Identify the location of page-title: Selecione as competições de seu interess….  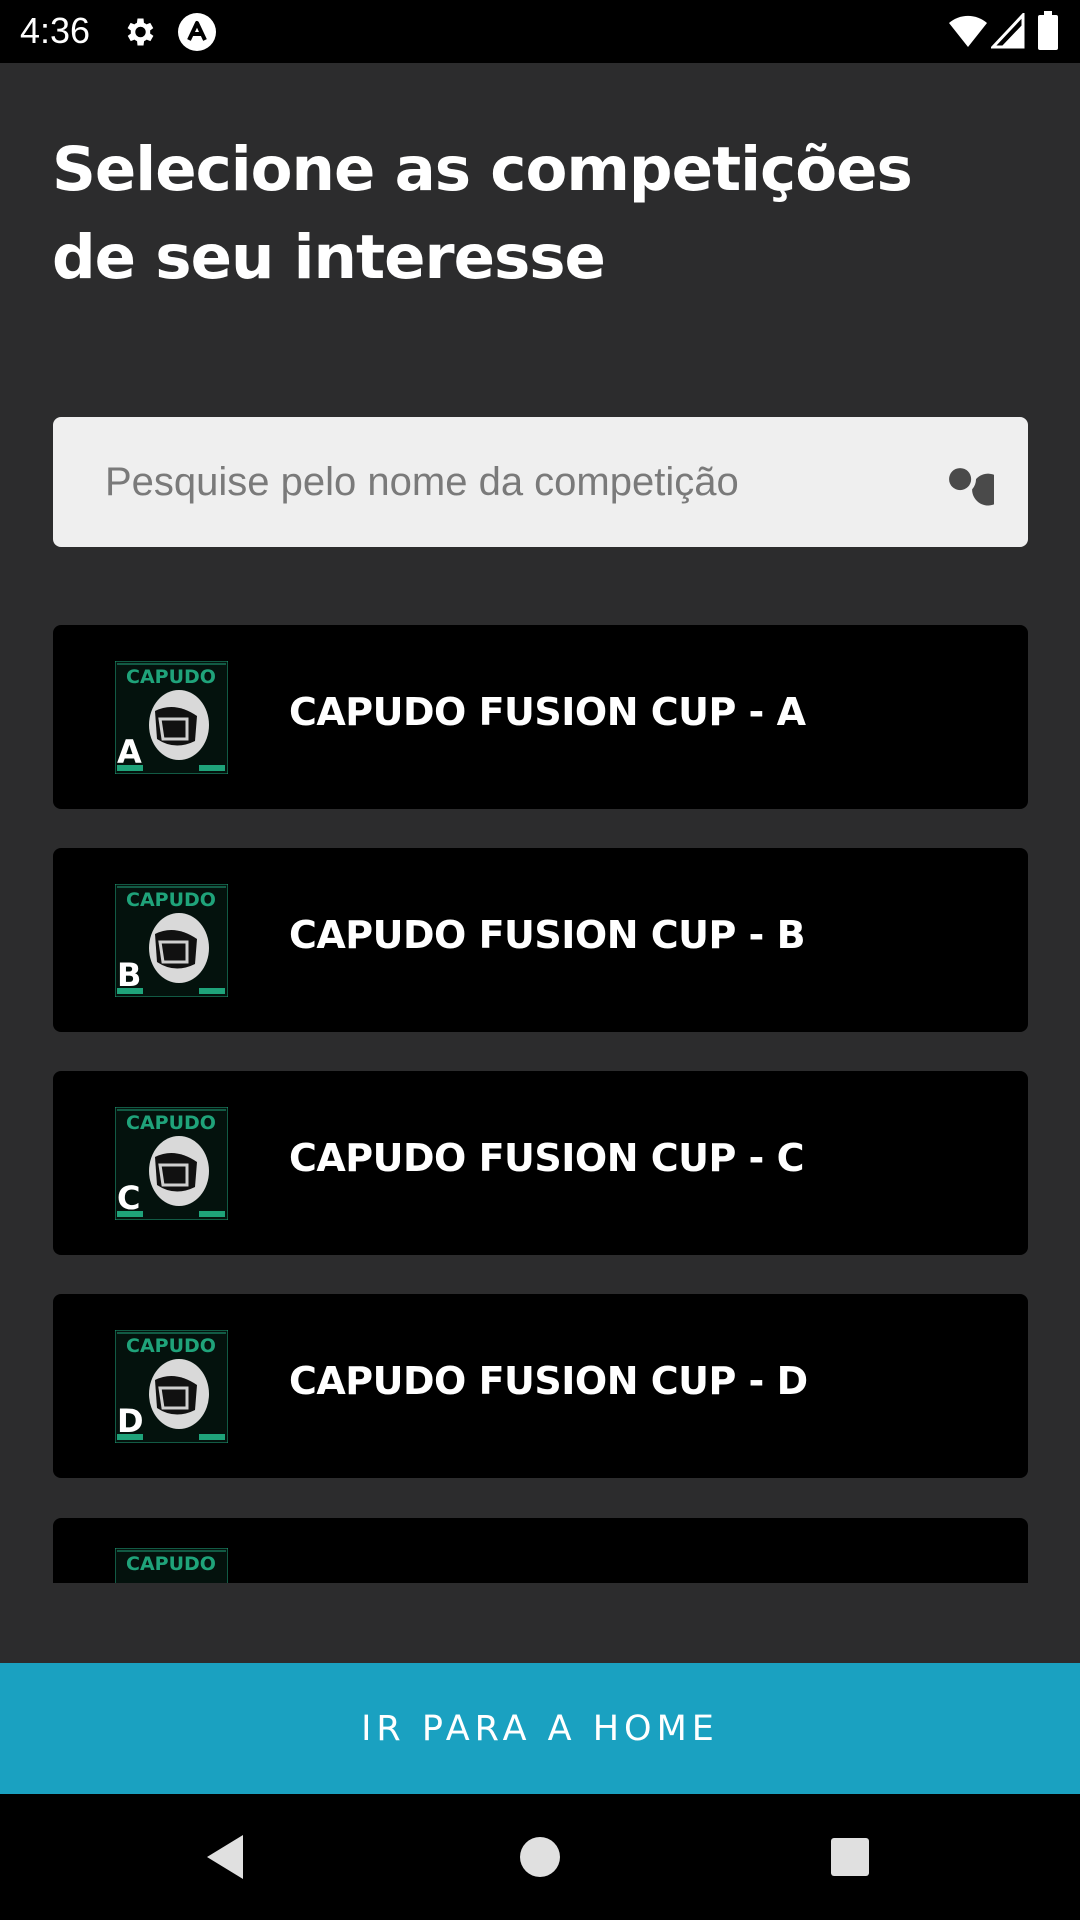
(532, 214).